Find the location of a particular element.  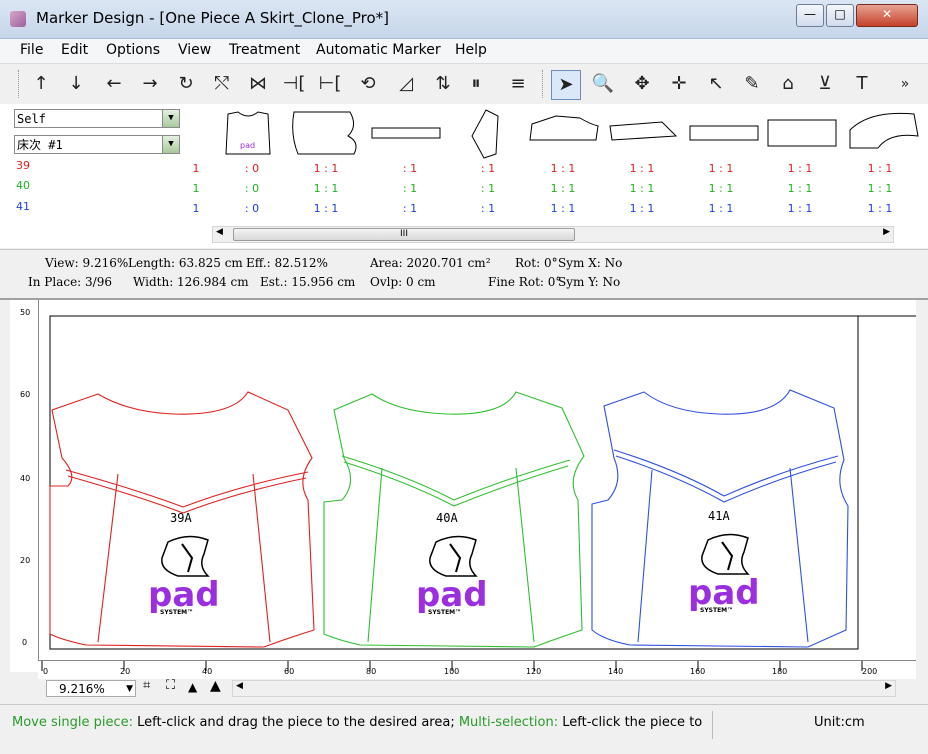

fit-all-icon: ⛶ is located at coordinates (170, 685).